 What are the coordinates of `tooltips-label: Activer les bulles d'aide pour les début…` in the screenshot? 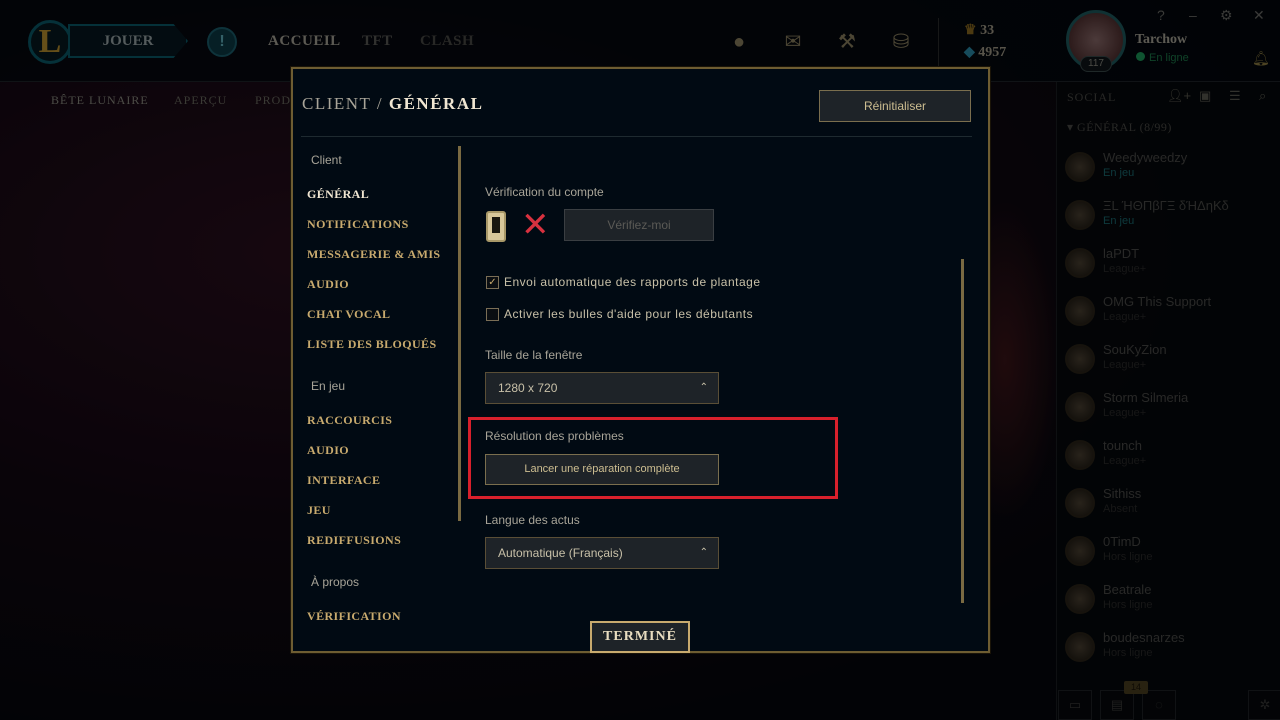 It's located at (629, 314).